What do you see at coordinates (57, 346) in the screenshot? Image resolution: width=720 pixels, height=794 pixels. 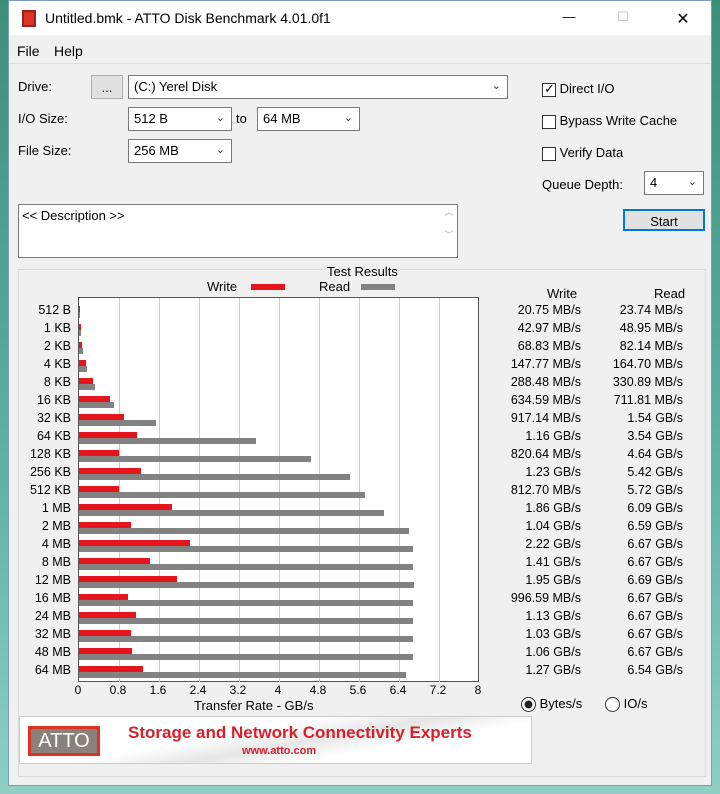 I see `row-size-label: 2 KB` at bounding box center [57, 346].